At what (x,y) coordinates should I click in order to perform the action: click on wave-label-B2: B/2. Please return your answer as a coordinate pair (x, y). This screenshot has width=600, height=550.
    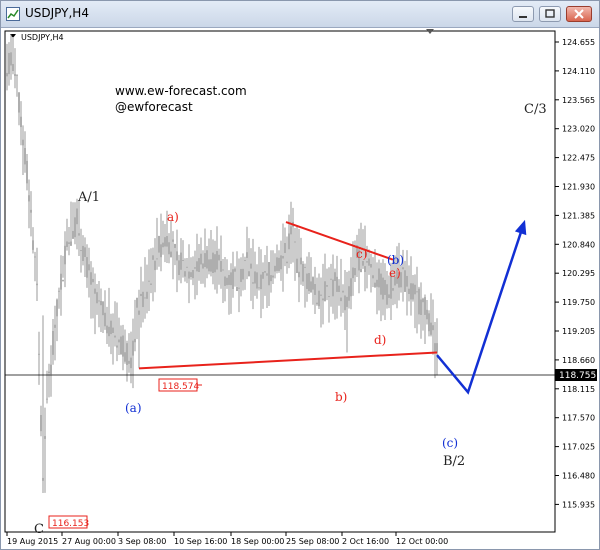
    Looking at the image, I should click on (454, 461).